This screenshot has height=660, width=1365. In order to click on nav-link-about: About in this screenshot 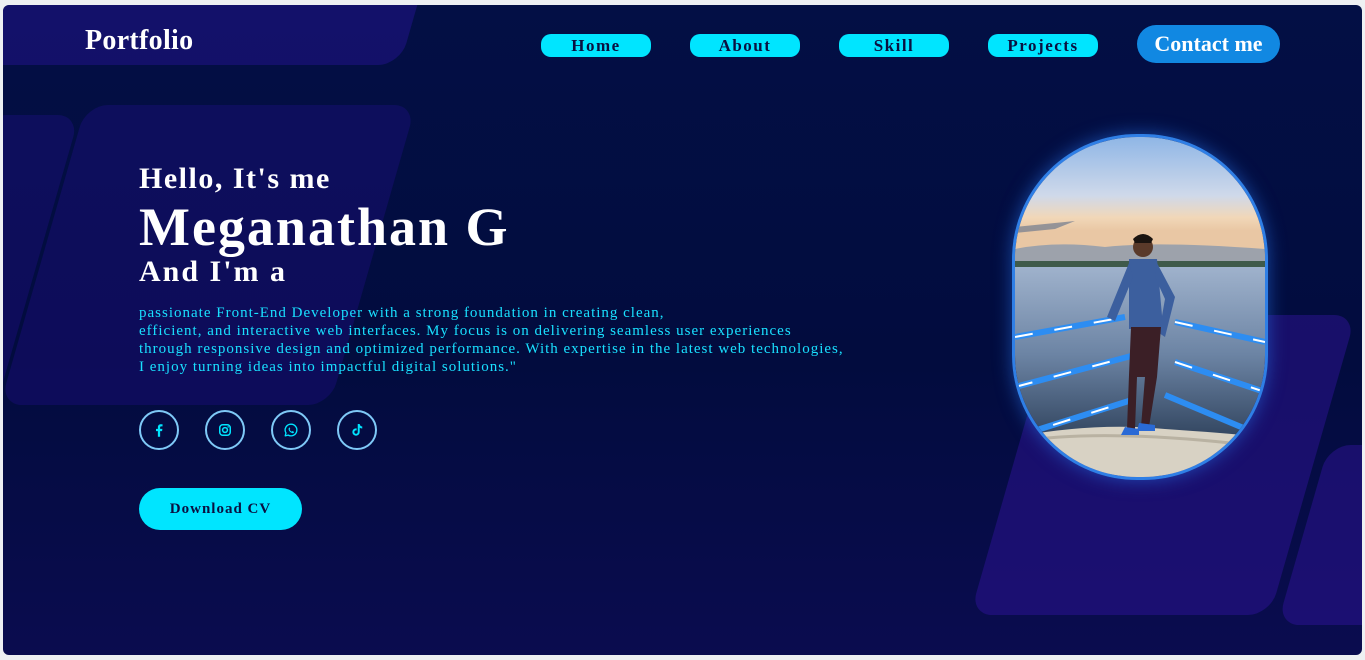, I will do `click(745, 45)`.